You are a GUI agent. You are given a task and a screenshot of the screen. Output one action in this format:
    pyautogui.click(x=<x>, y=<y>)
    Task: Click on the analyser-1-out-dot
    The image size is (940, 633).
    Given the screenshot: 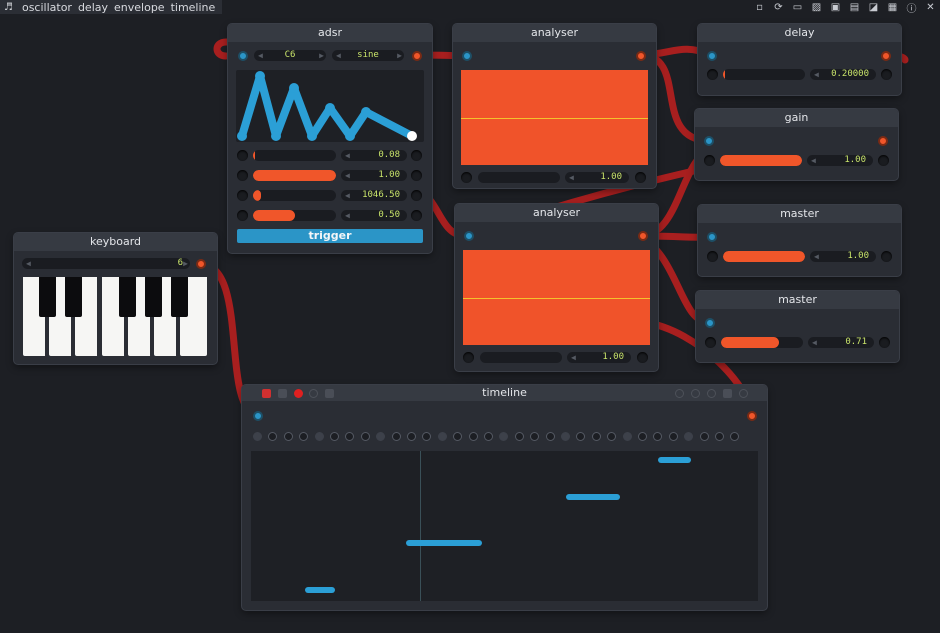 What is the action you would take?
    pyautogui.click(x=640, y=177)
    